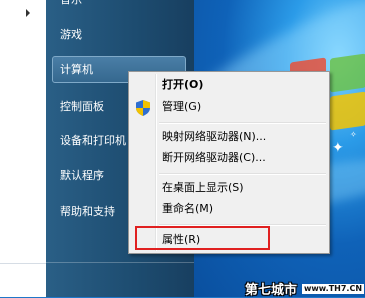  What do you see at coordinates (333, 289) in the screenshot?
I see `watermark-url: www.TH7.CN` at bounding box center [333, 289].